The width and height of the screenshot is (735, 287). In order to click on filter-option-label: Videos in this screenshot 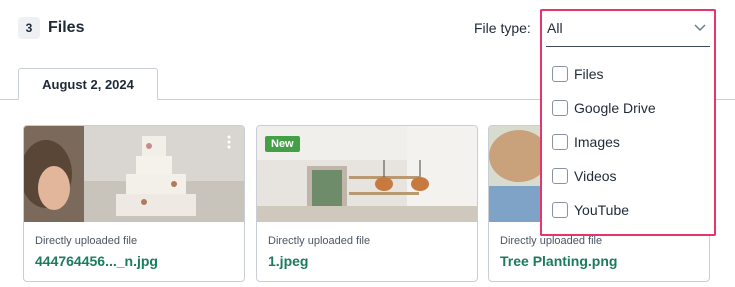, I will do `click(595, 176)`.